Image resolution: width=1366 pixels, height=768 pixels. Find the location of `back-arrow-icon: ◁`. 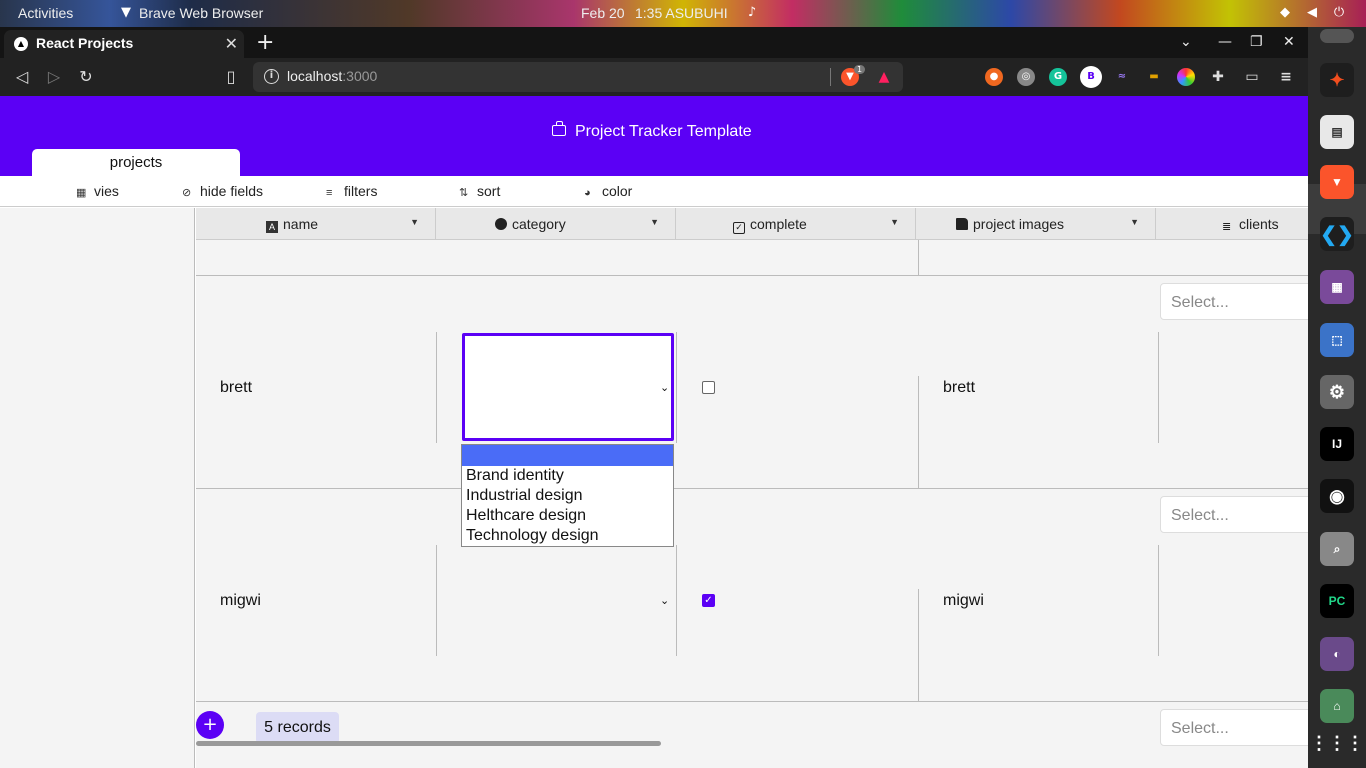

back-arrow-icon: ◁ is located at coordinates (22, 77).